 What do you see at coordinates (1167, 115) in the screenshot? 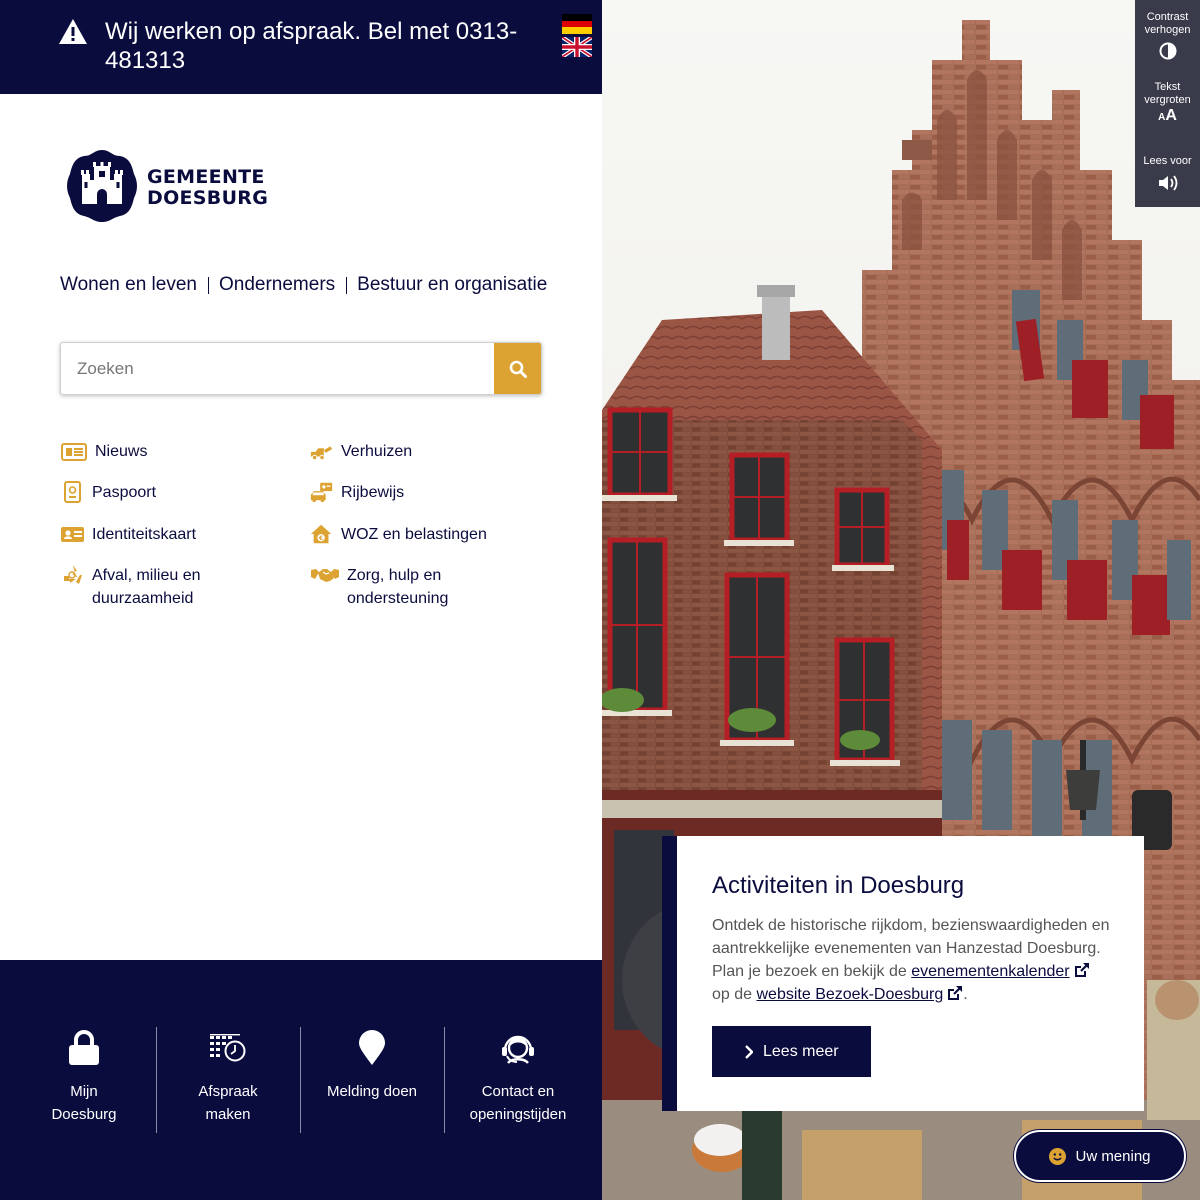
I see `text-size-icon: AA` at bounding box center [1167, 115].